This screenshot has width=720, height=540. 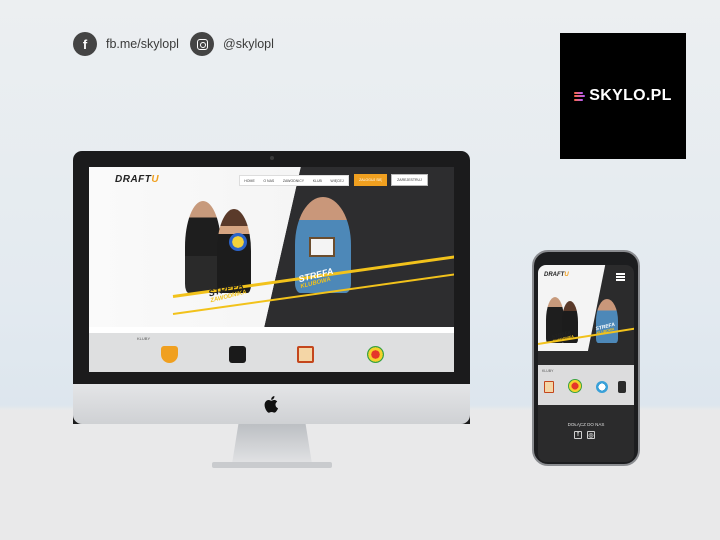 What do you see at coordinates (322, 247) in the screenshot?
I see `clipboard-icon` at bounding box center [322, 247].